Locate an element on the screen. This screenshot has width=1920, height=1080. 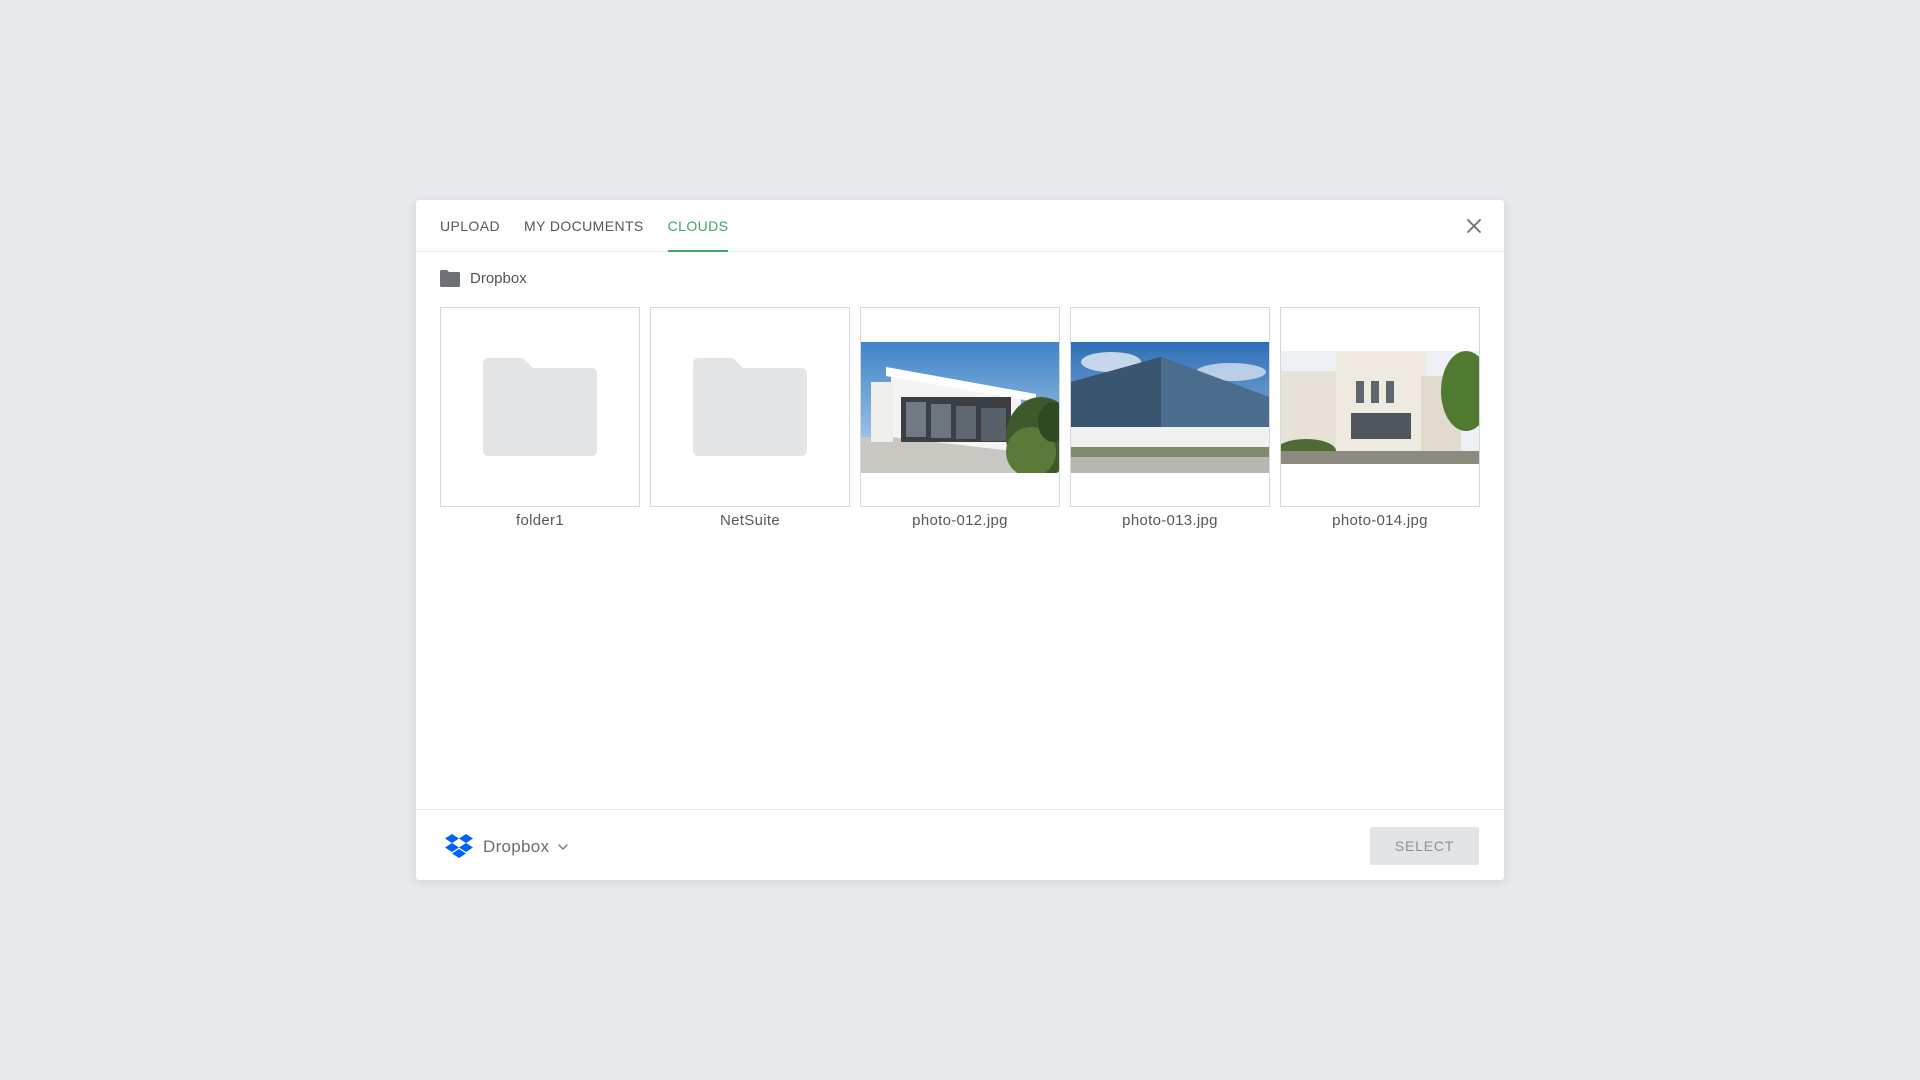
tab-bar: UPLOAD MY DOCUMENTS CLOUDS is located at coordinates (960, 226).